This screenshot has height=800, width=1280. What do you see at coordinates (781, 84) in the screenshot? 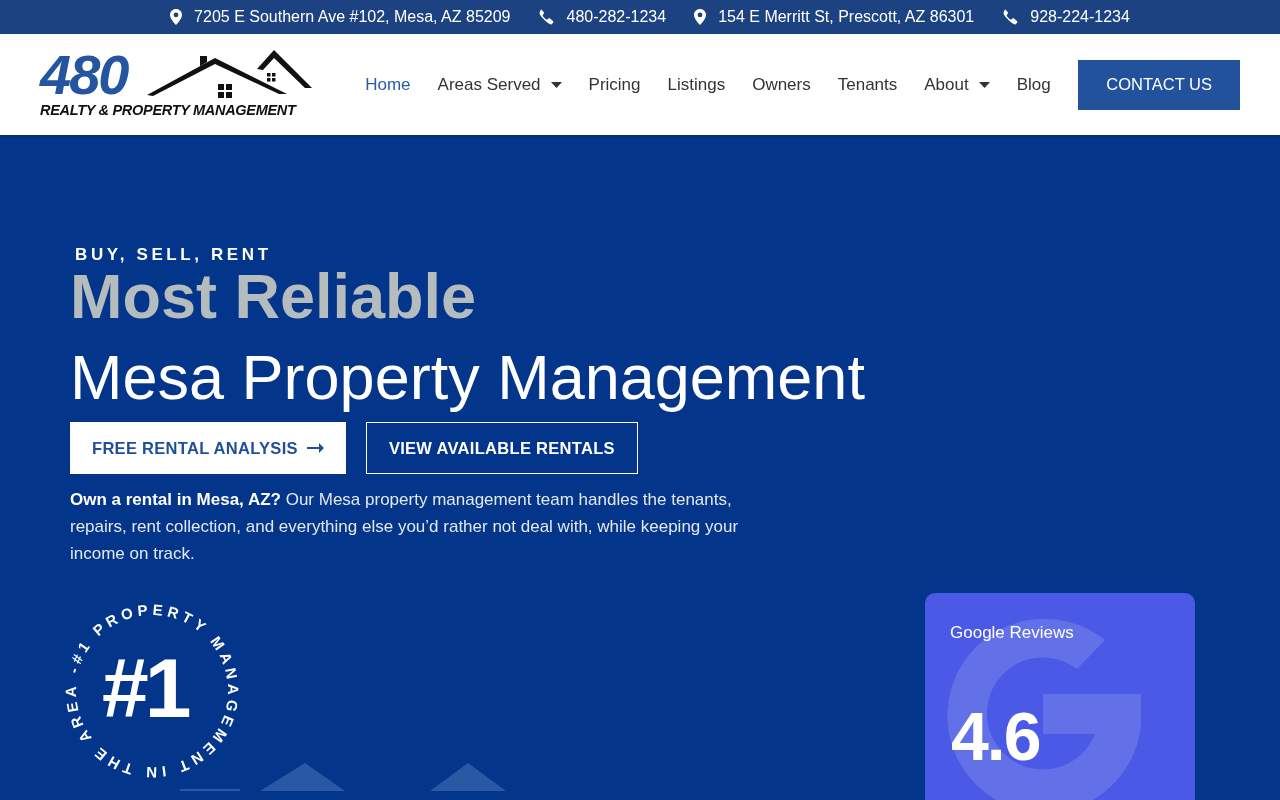
I see `nav-link: Owners` at bounding box center [781, 84].